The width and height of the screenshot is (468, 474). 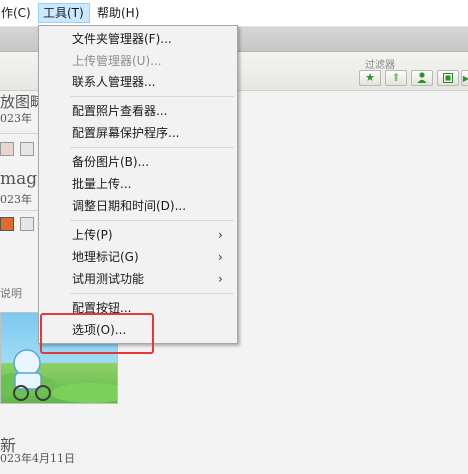 I want to click on star-filter-button: ★, so click(x=370, y=78).